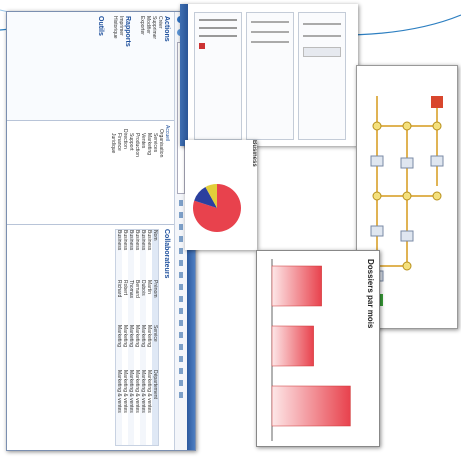  Describe the element at coordinates (115, 66) in the screenshot. I see `action-item: Historique` at that location.